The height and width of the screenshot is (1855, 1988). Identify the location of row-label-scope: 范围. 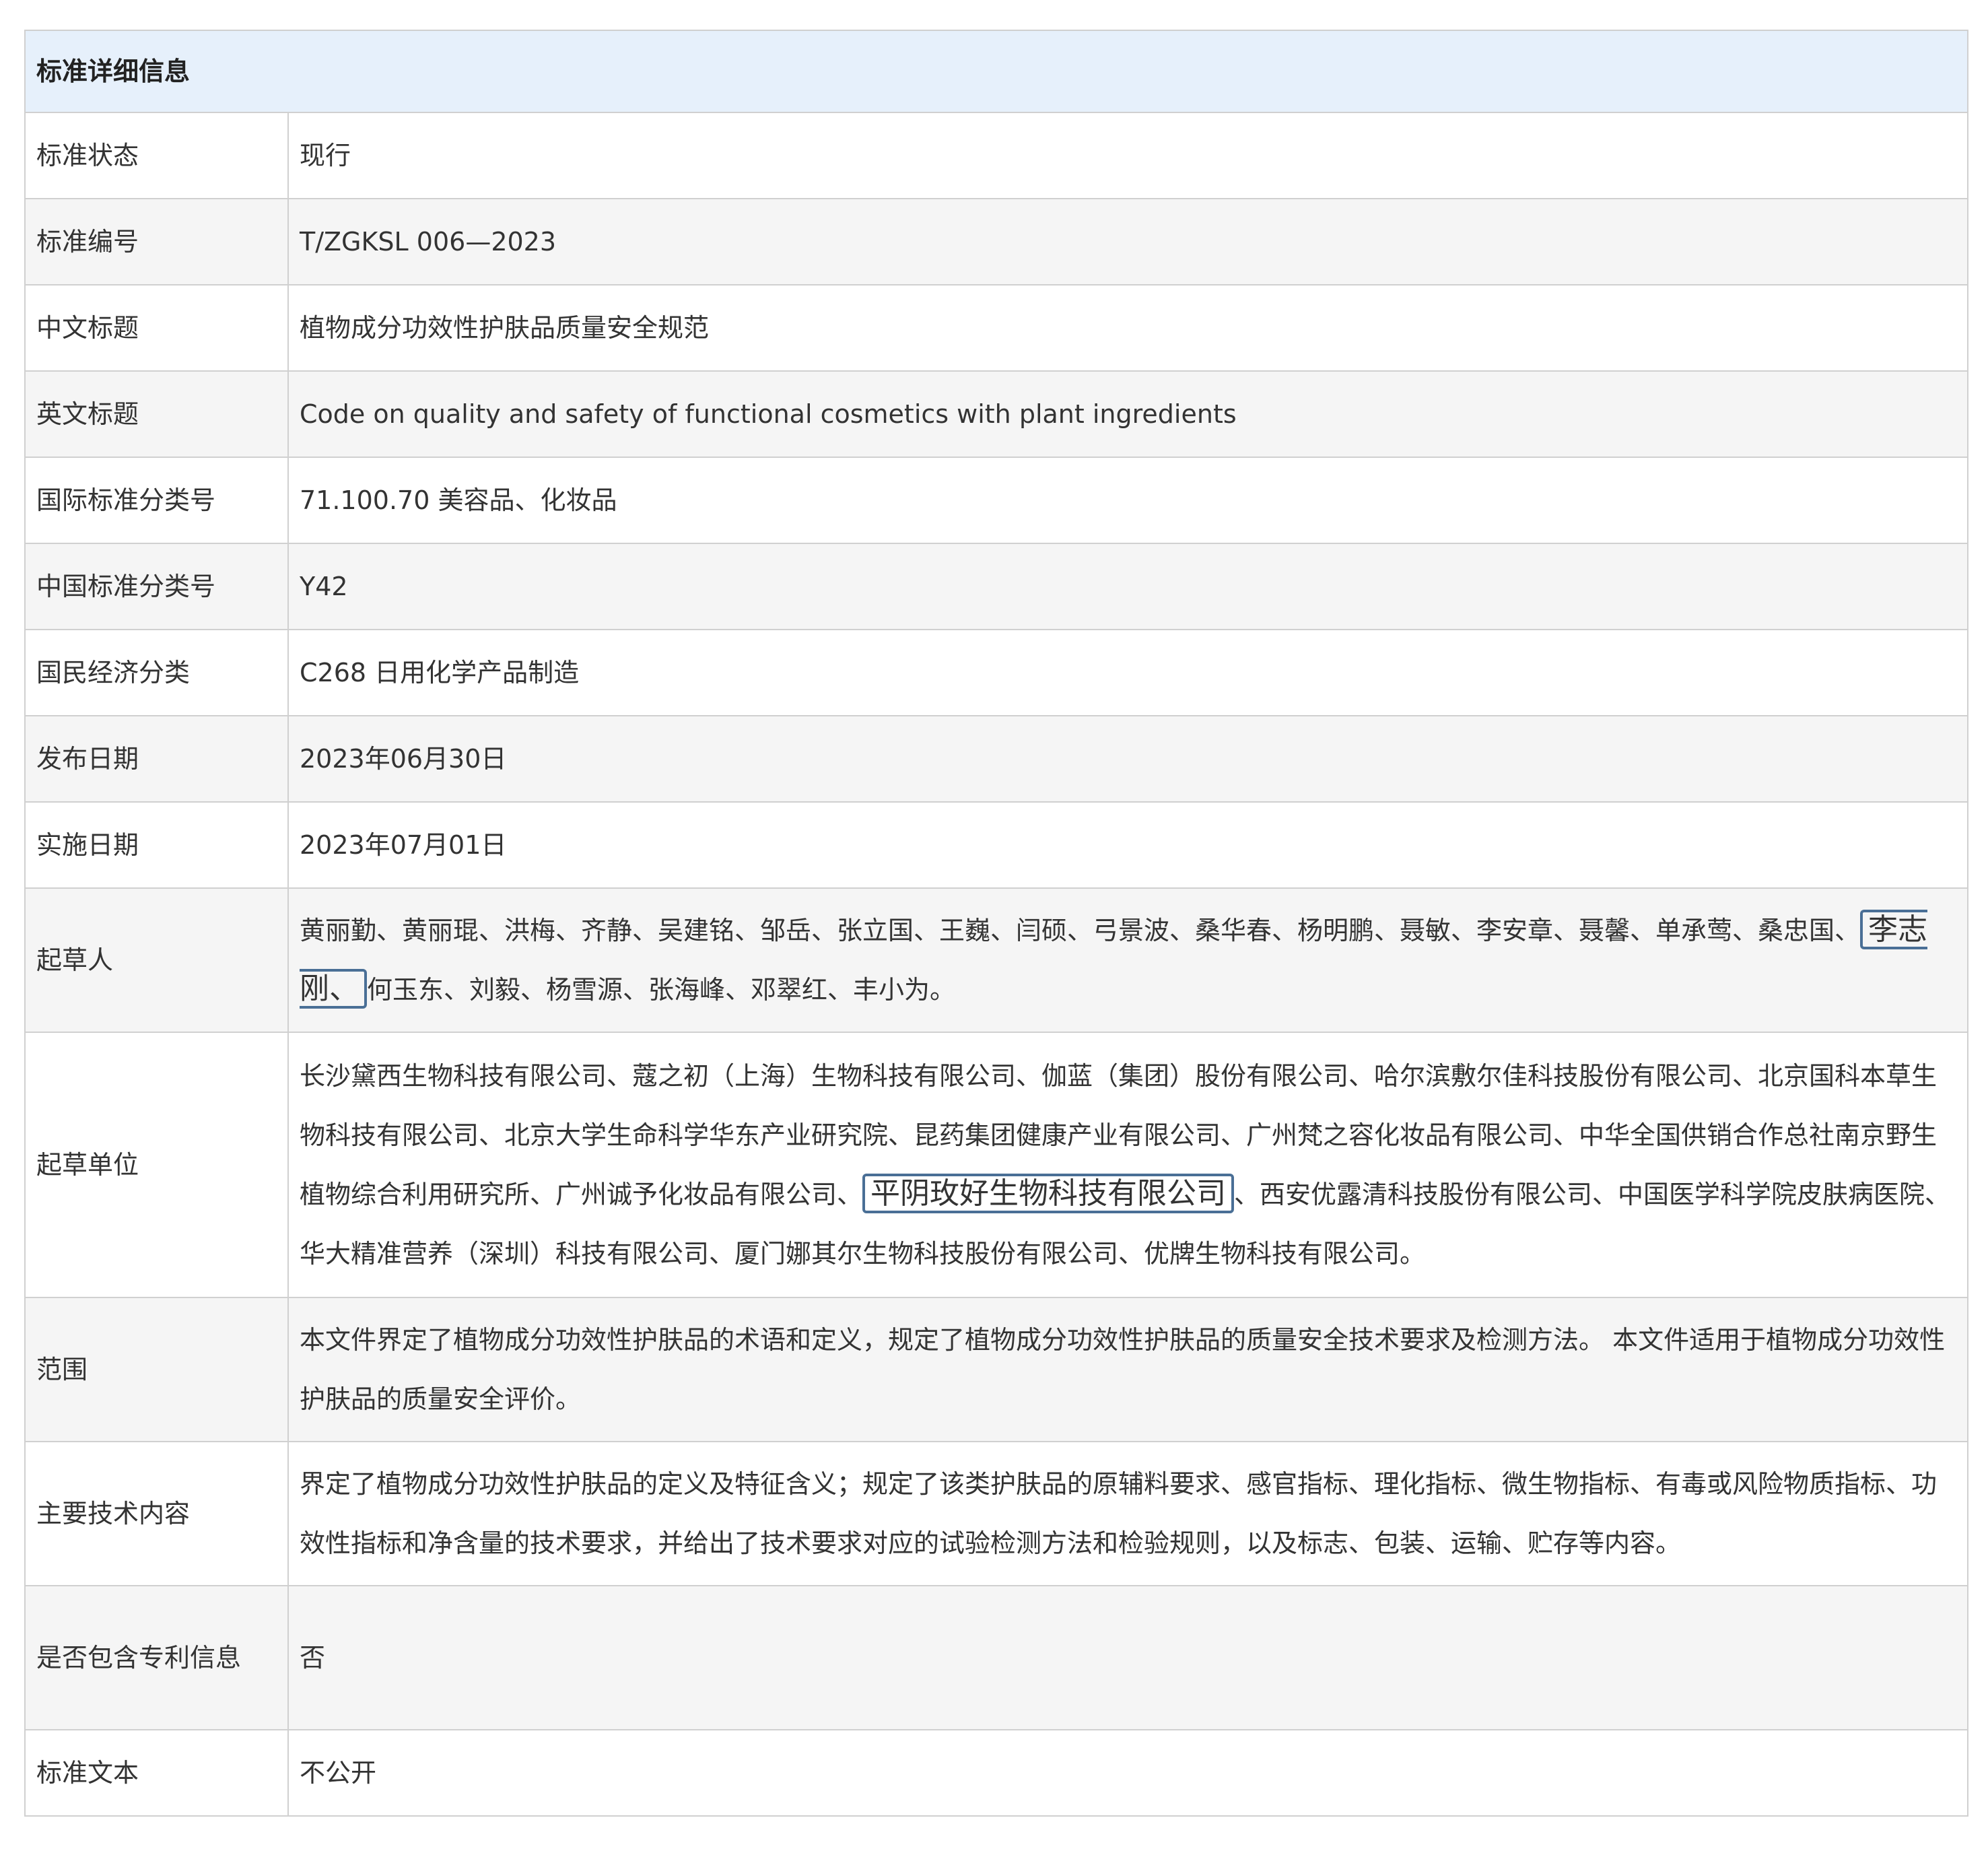
(156, 1369).